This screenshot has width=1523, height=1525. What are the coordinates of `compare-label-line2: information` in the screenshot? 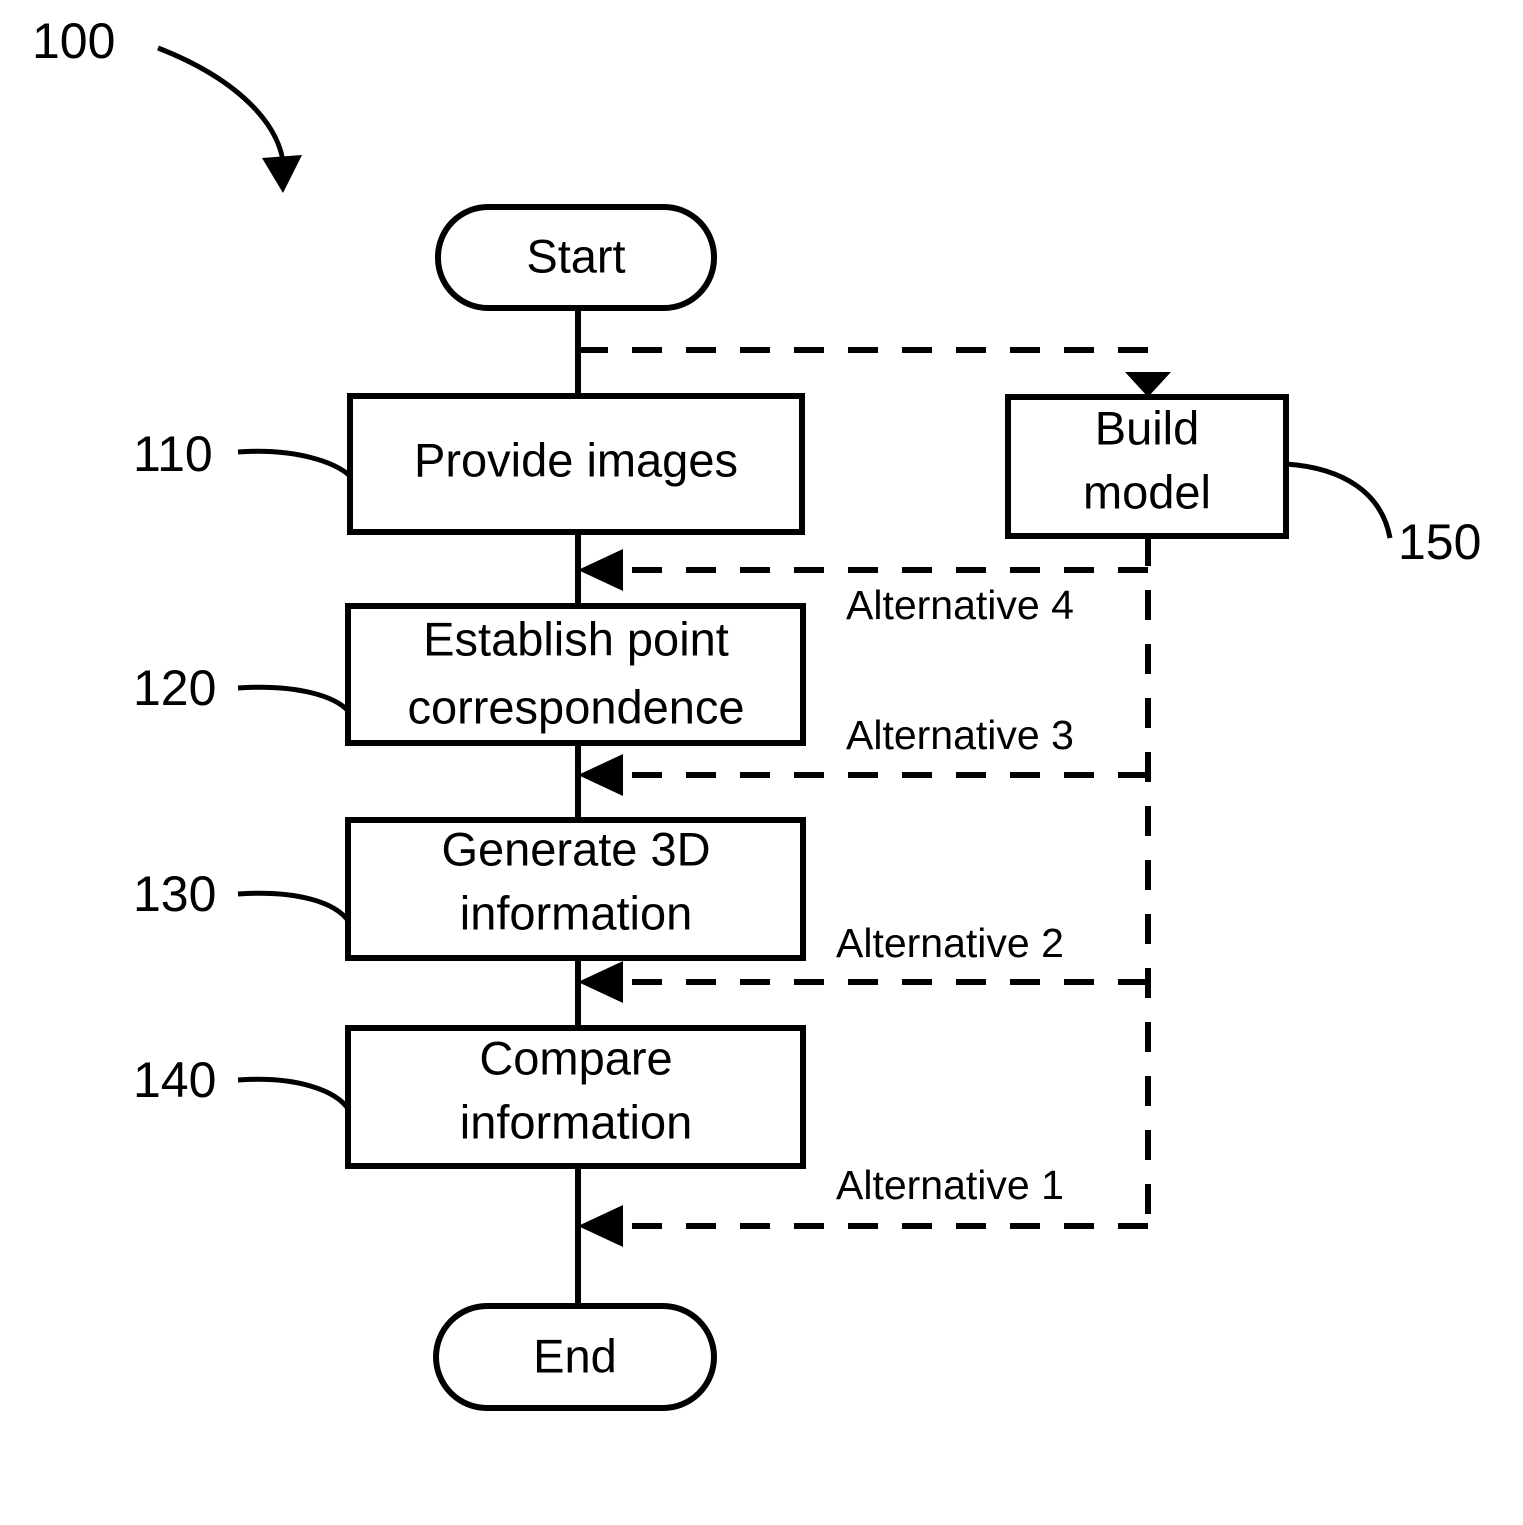 It's located at (576, 1121).